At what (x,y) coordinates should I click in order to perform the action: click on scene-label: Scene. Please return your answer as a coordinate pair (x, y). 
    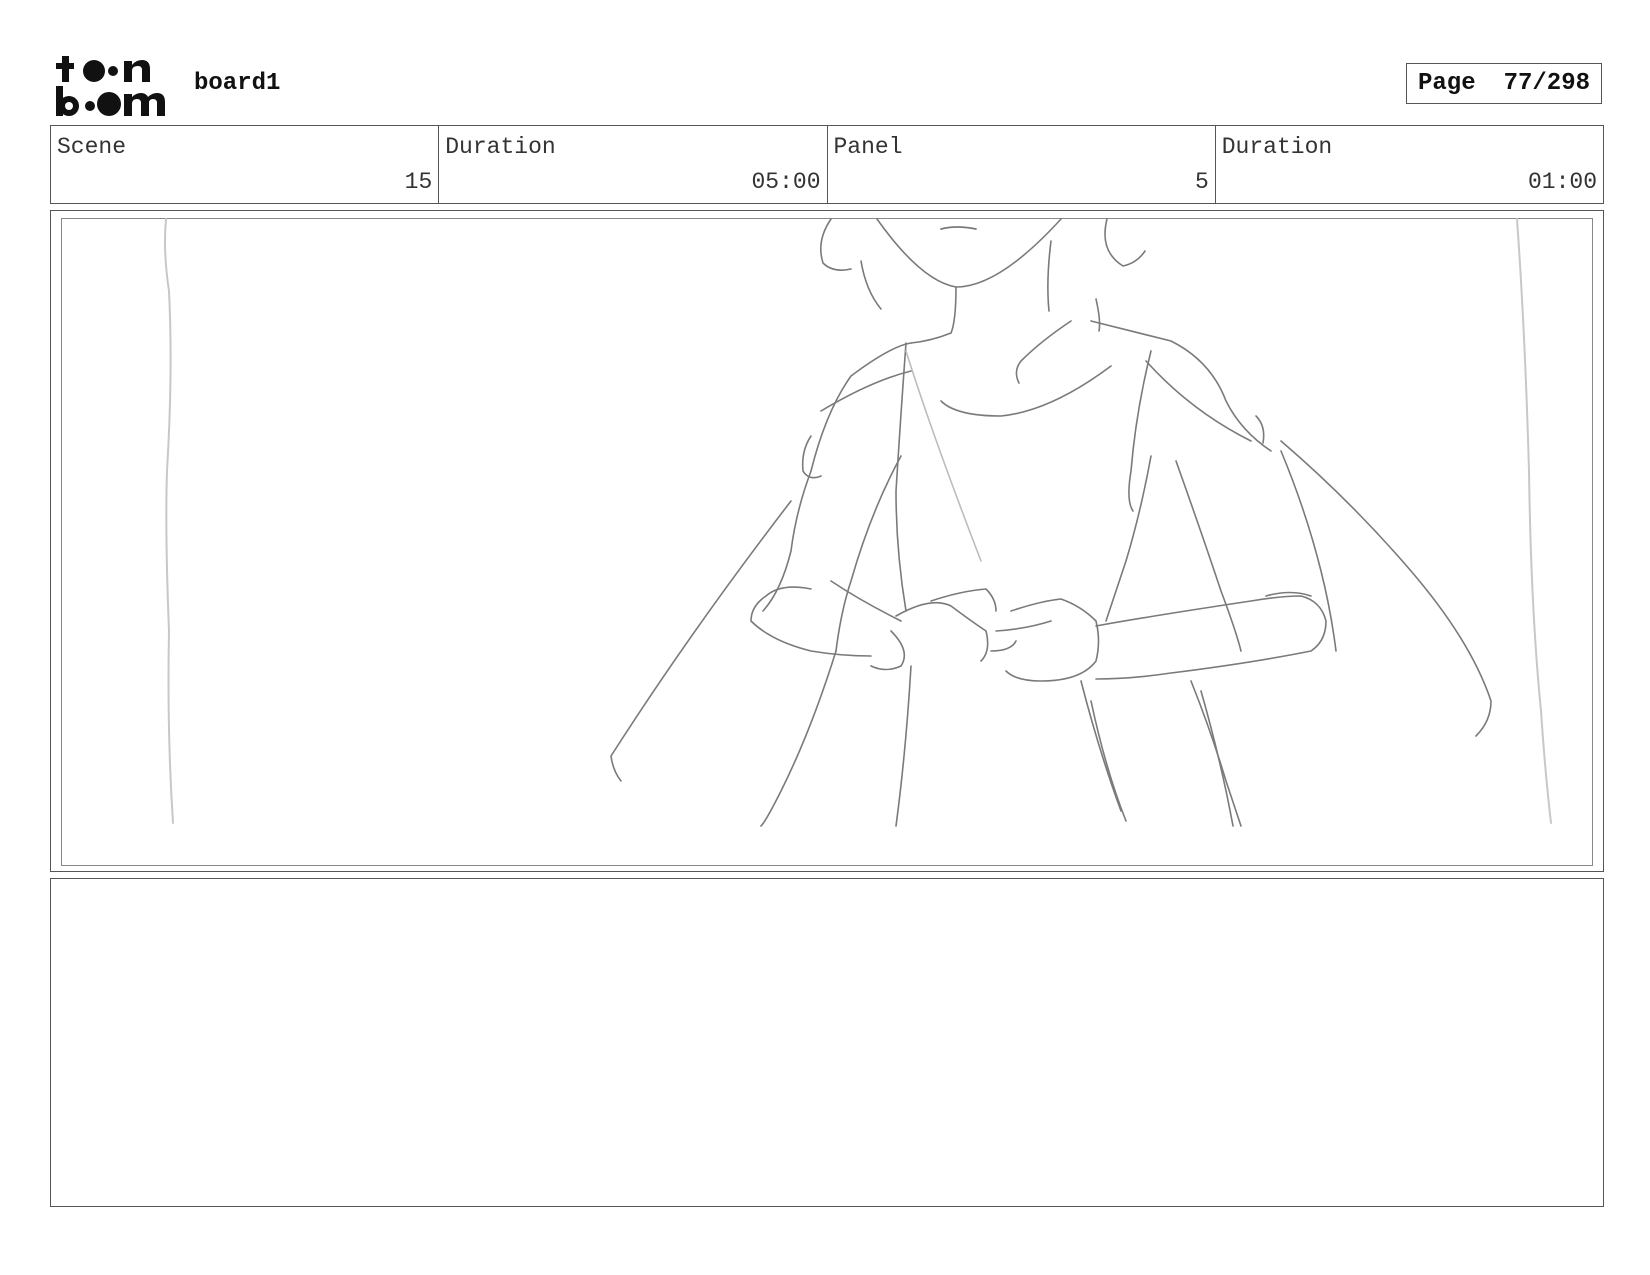
    Looking at the image, I should click on (92, 147).